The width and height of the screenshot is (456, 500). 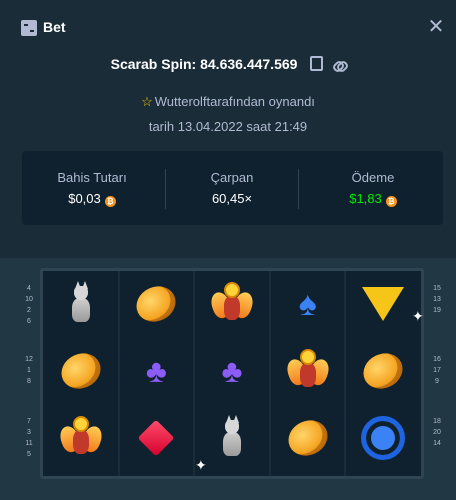 I want to click on payline-number: 11, so click(x=29, y=443).